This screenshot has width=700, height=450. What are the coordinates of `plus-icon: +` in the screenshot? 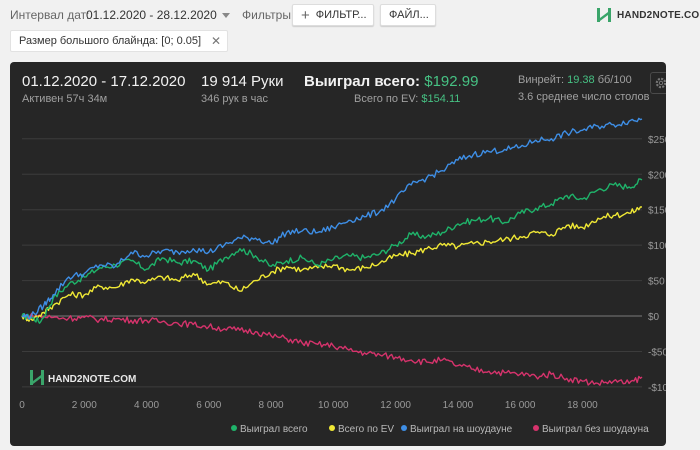 It's located at (305, 15).